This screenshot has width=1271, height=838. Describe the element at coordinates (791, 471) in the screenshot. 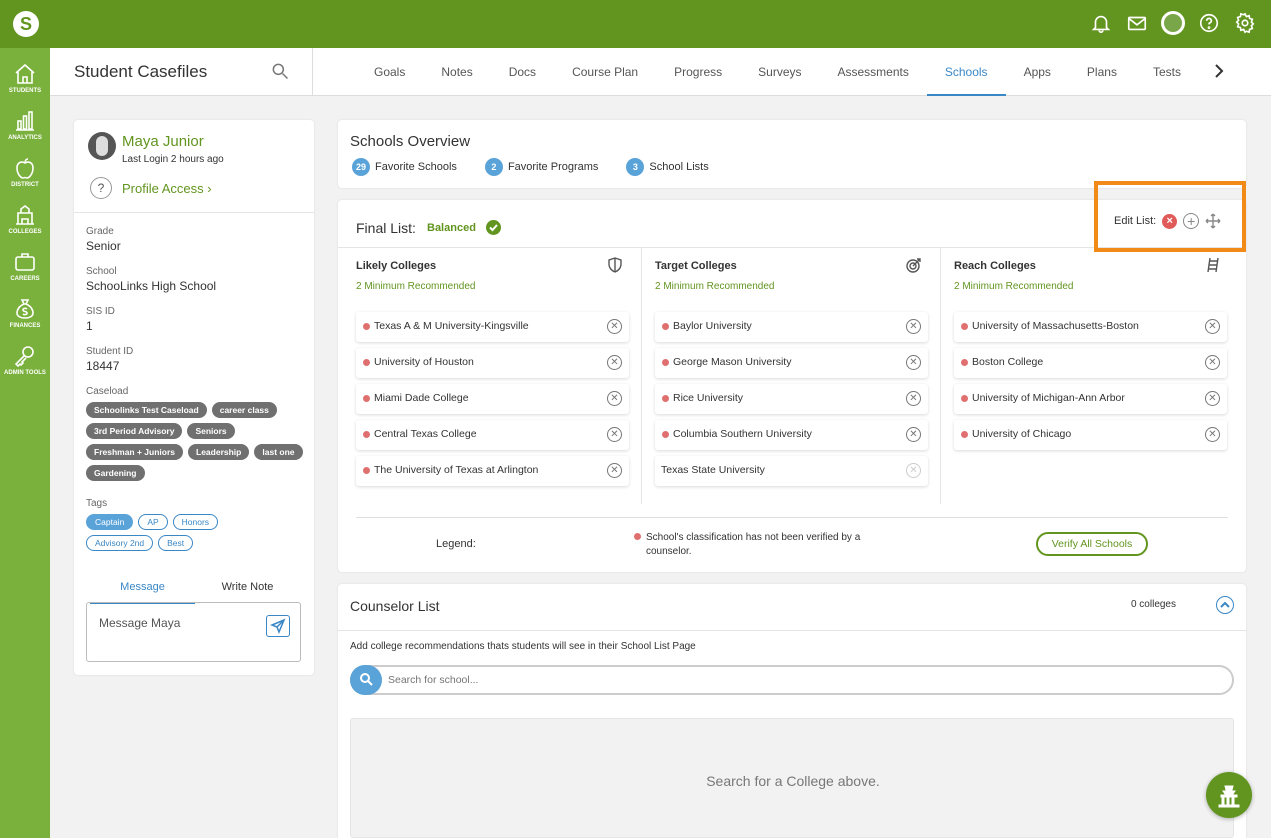

I see `college-card: Texas State University ✕` at that location.